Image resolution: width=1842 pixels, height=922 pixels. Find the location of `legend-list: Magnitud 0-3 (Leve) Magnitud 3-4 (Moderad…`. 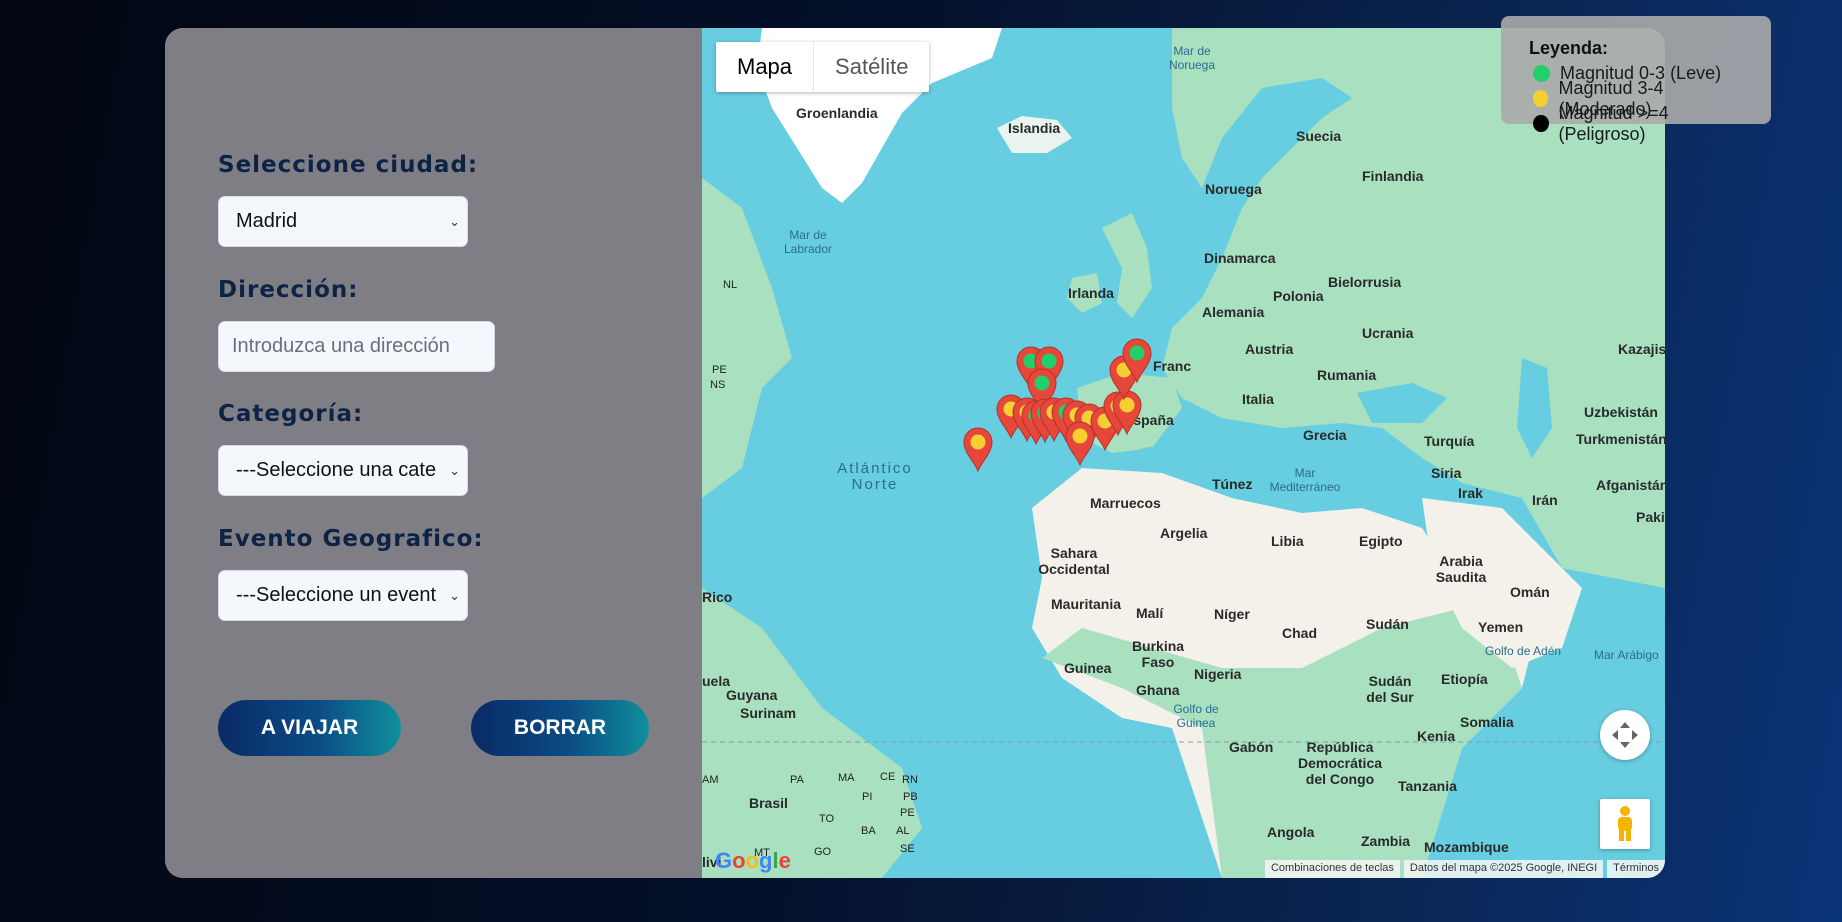

legend-list: Magnitud 0-3 (Leve) Magnitud 3-4 (Moderad… is located at coordinates (1636, 102).